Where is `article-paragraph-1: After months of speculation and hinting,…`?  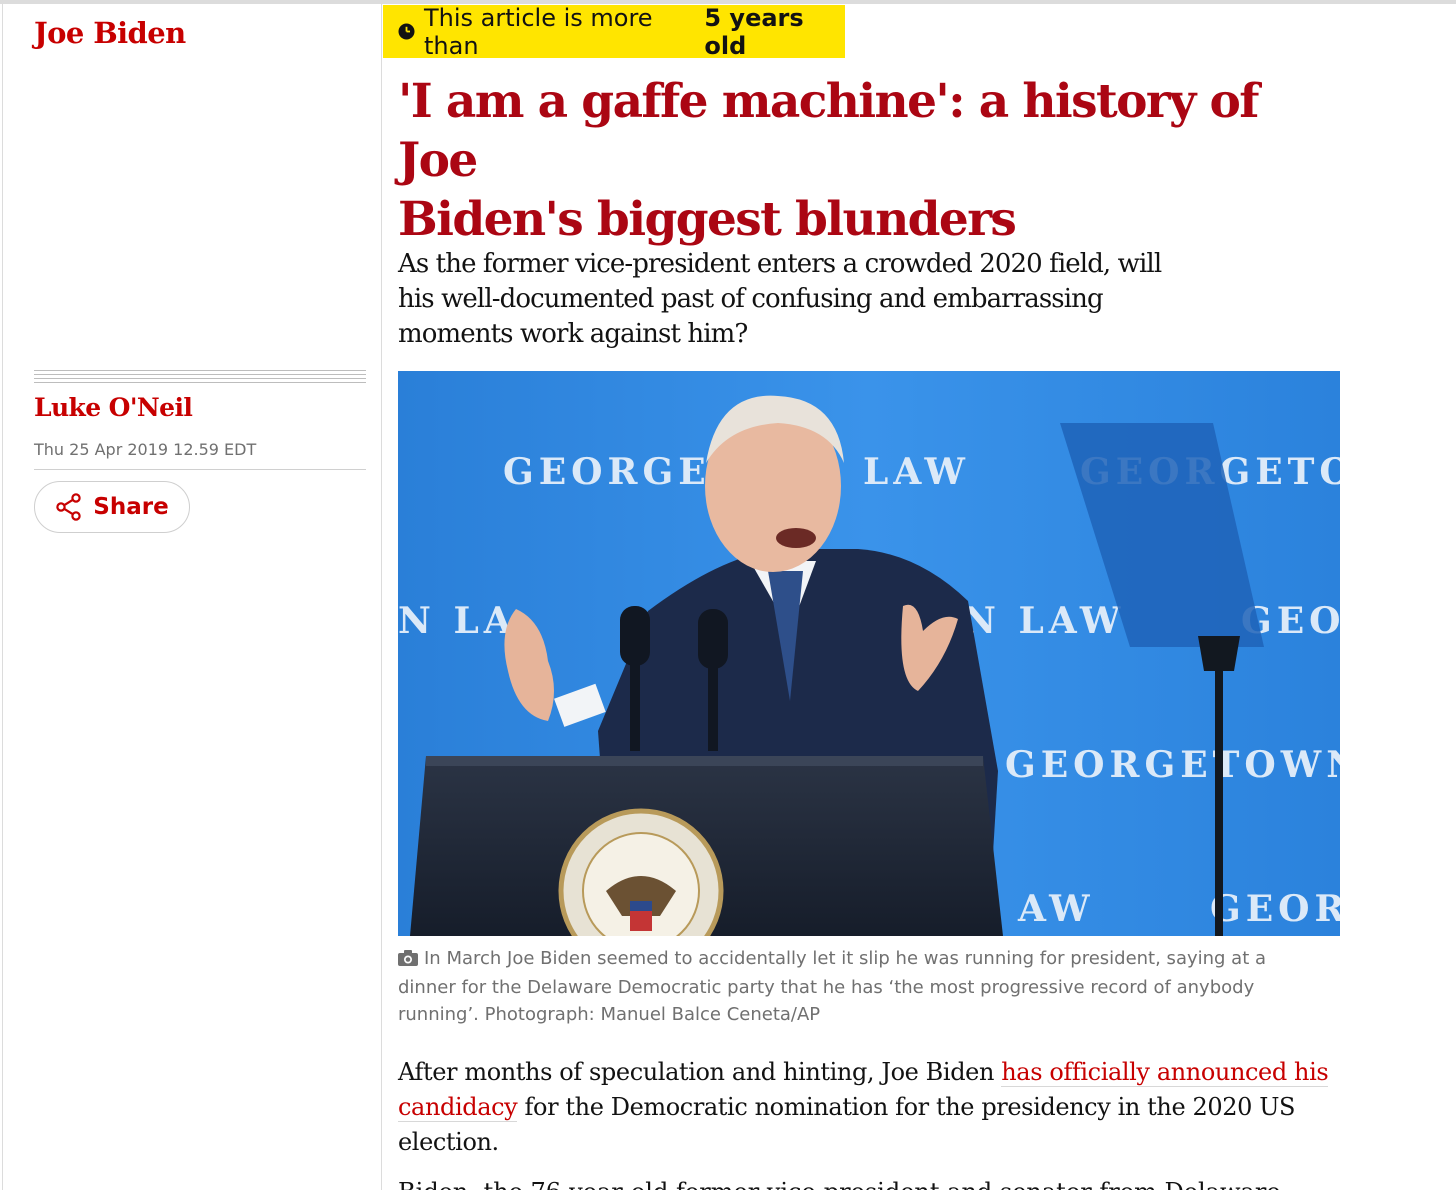
article-paragraph-1: After months of speculation and hinting,… is located at coordinates (865, 1107).